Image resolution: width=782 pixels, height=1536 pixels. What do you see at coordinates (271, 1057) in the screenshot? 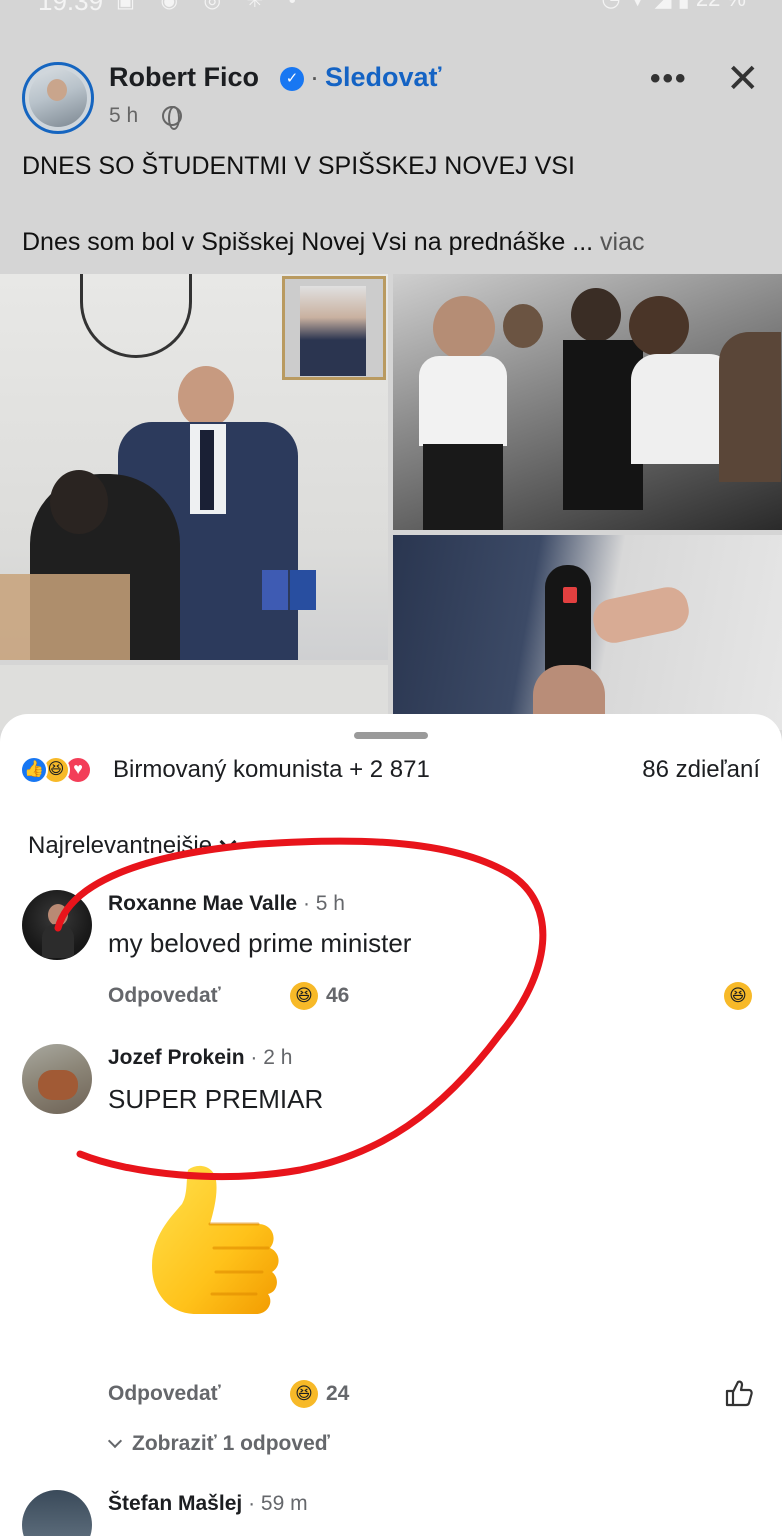
I see `comment-time: · 2 h` at bounding box center [271, 1057].